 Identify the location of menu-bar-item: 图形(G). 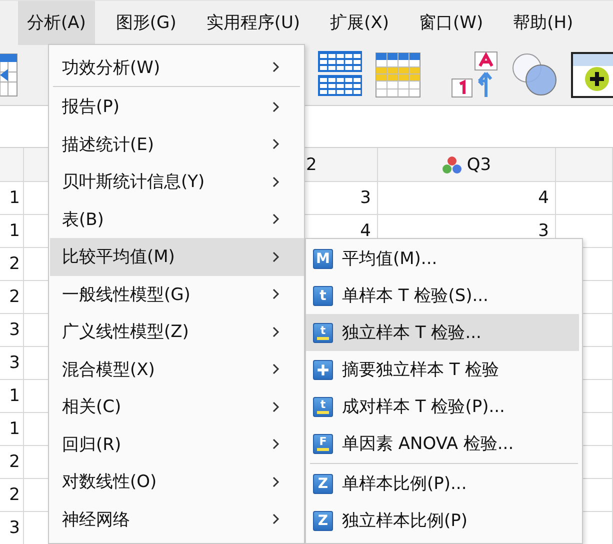
(146, 22).